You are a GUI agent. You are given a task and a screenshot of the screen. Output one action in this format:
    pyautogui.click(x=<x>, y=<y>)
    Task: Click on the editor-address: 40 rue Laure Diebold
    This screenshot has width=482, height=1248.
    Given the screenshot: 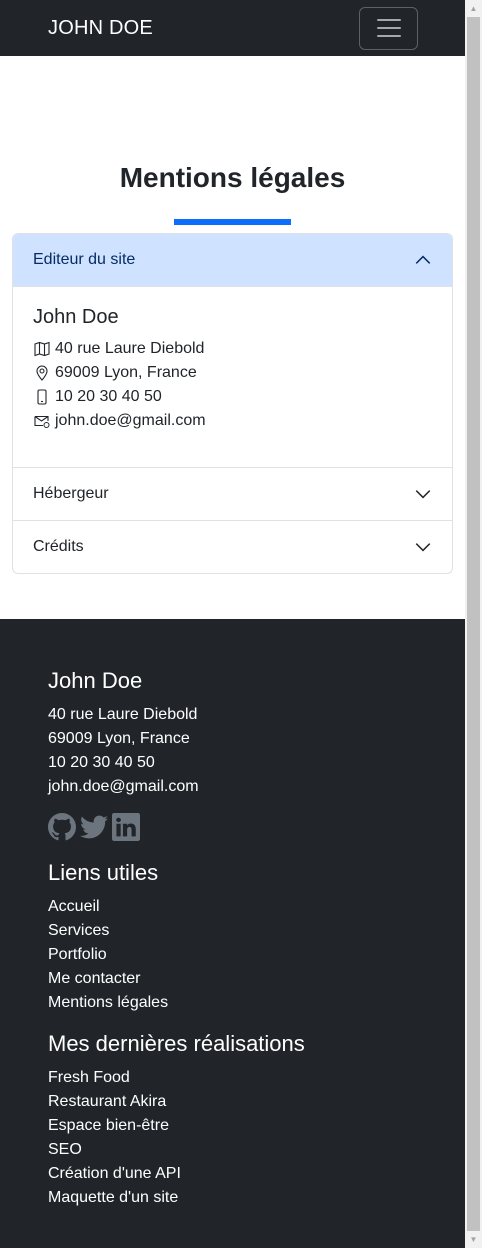 What is the action you would take?
    pyautogui.click(x=130, y=348)
    